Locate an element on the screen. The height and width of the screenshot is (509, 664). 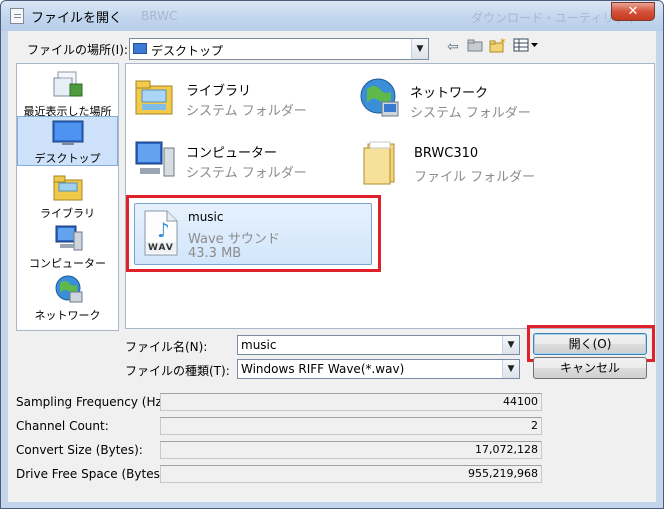
place-desktop: デスクトップ is located at coordinates (67, 141).